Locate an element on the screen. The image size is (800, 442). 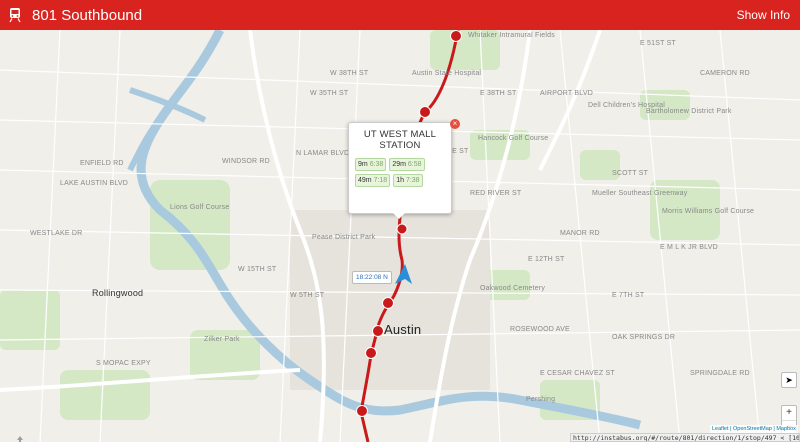
map-label: Bartholomew District Park is located at coordinates (689, 111).